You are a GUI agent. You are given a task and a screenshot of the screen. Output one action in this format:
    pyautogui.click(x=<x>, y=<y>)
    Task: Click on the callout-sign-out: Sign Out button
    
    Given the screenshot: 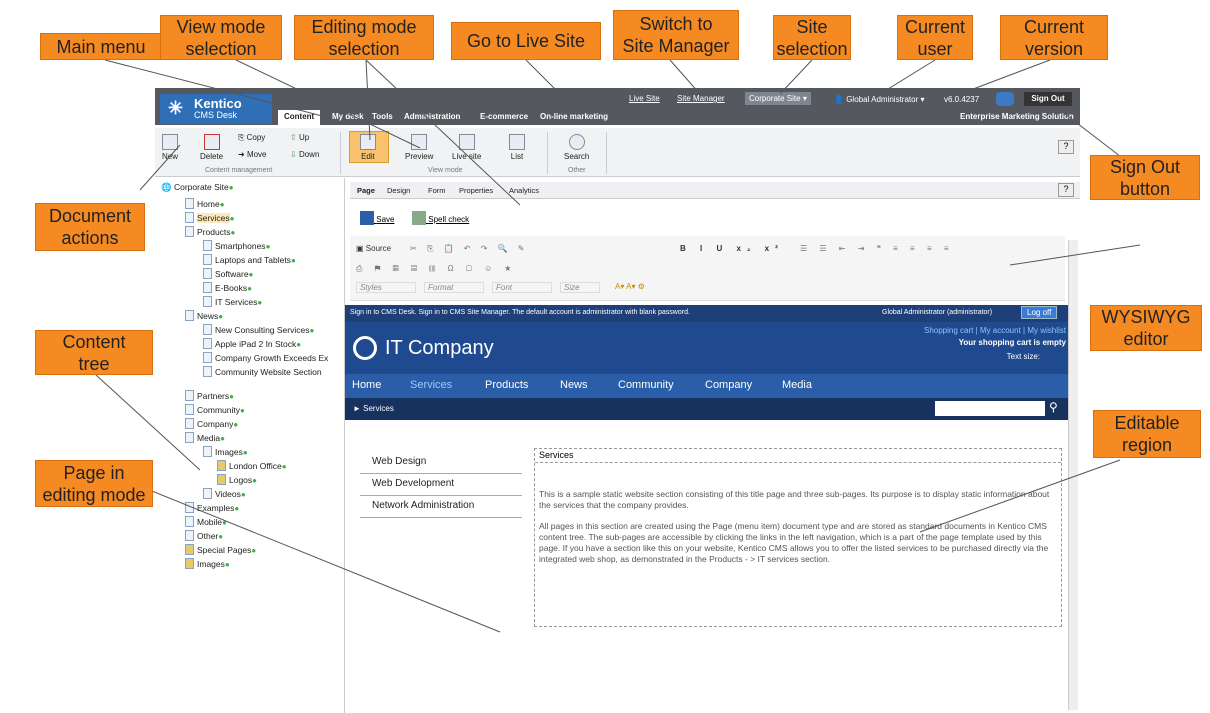 What is the action you would take?
    pyautogui.click(x=1145, y=177)
    